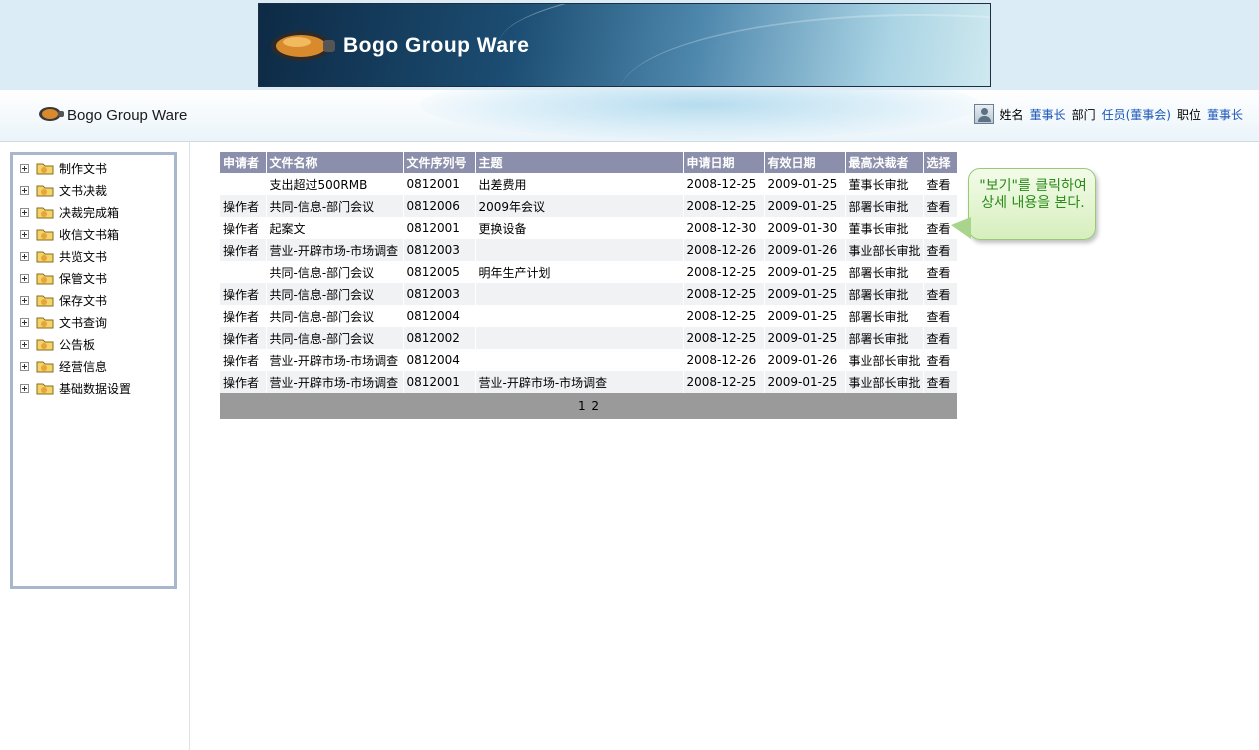  Describe the element at coordinates (335, 184) in the screenshot. I see `file-name-cell: 支出超过500RMB` at that location.